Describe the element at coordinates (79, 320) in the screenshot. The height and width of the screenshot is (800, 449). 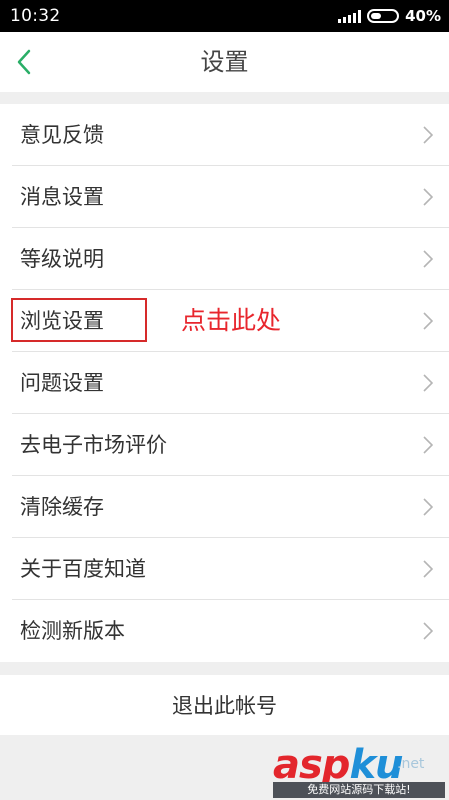
I see `highlight-box` at that location.